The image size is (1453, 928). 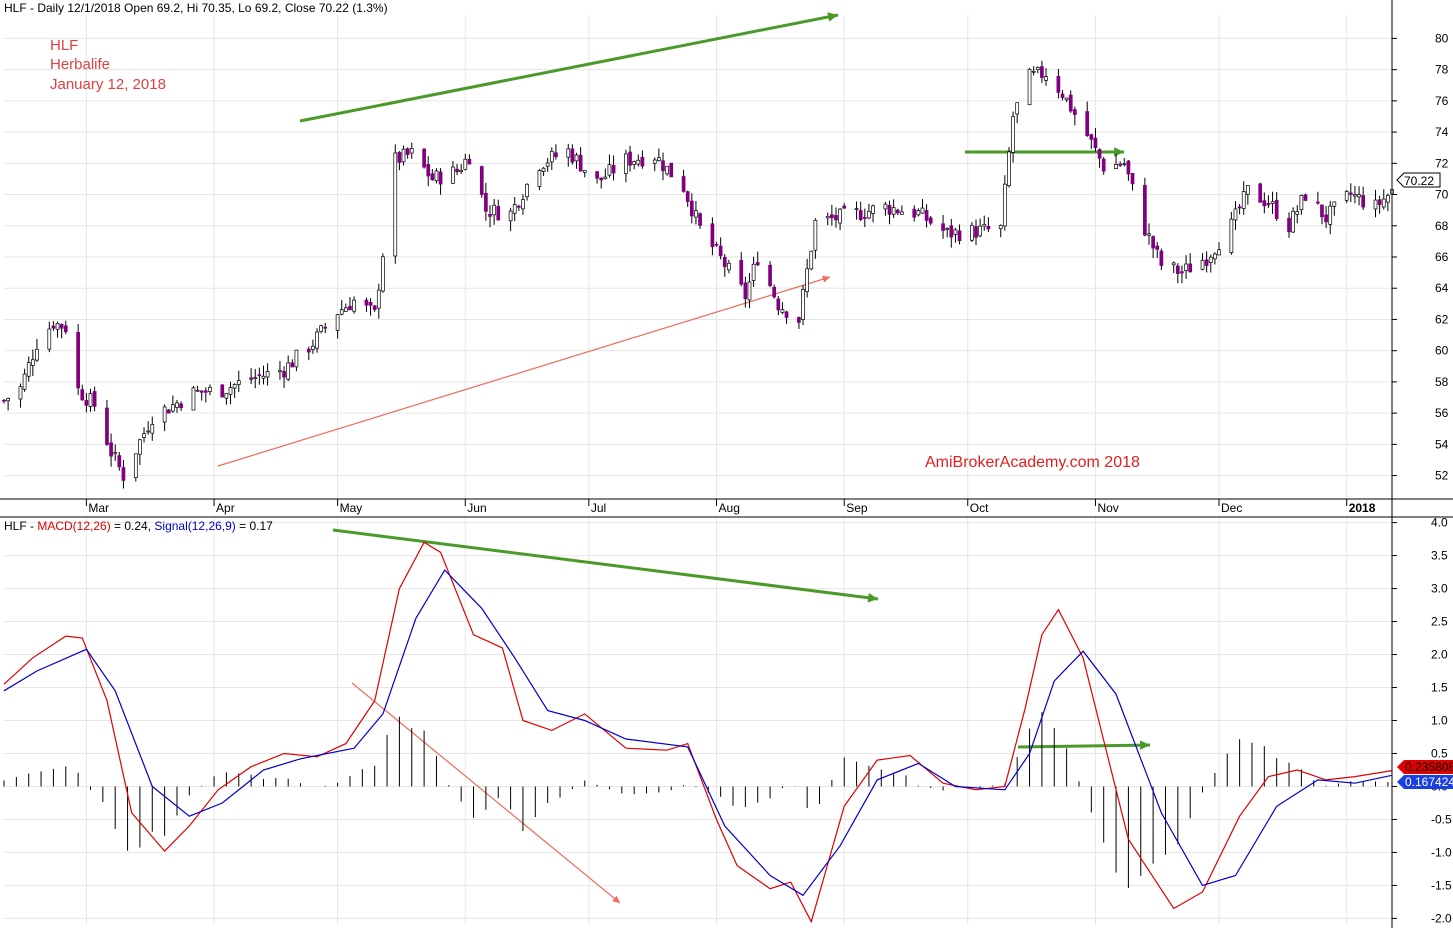 I want to click on month-label: May, so click(x=351, y=508).